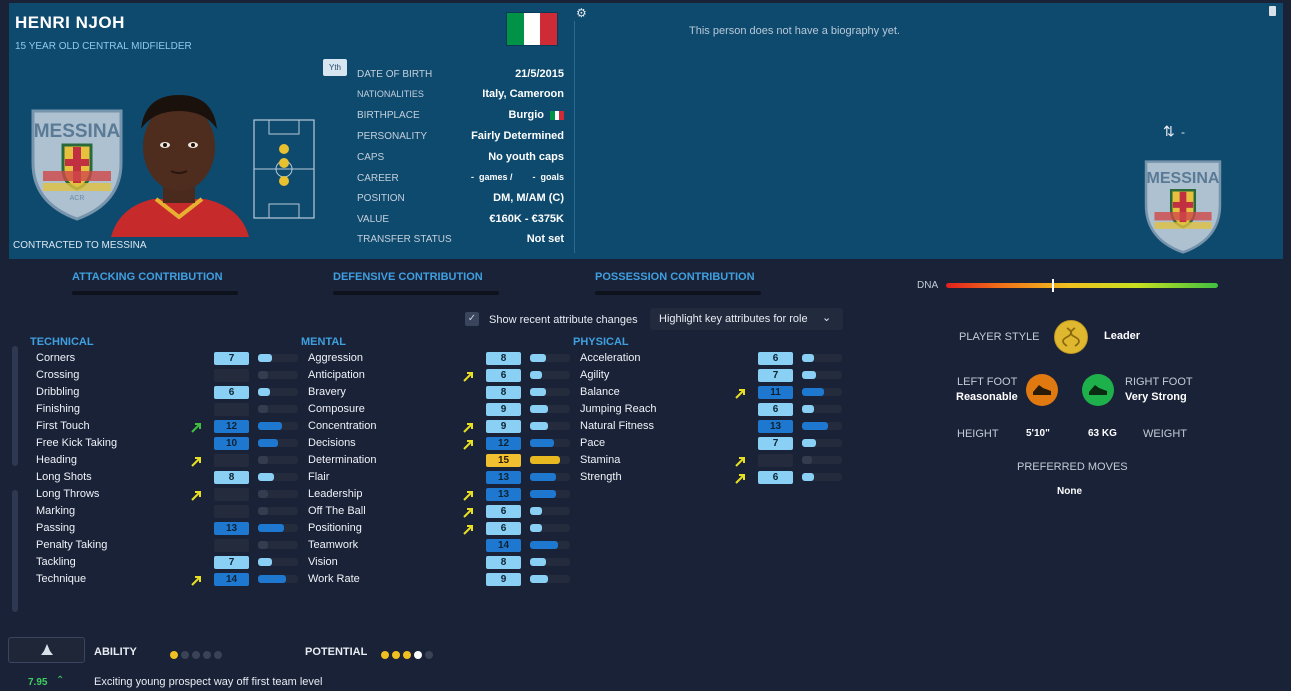 This screenshot has width=1291, height=691. What do you see at coordinates (381, 198) in the screenshot?
I see `info-label: POSITION` at bounding box center [381, 198].